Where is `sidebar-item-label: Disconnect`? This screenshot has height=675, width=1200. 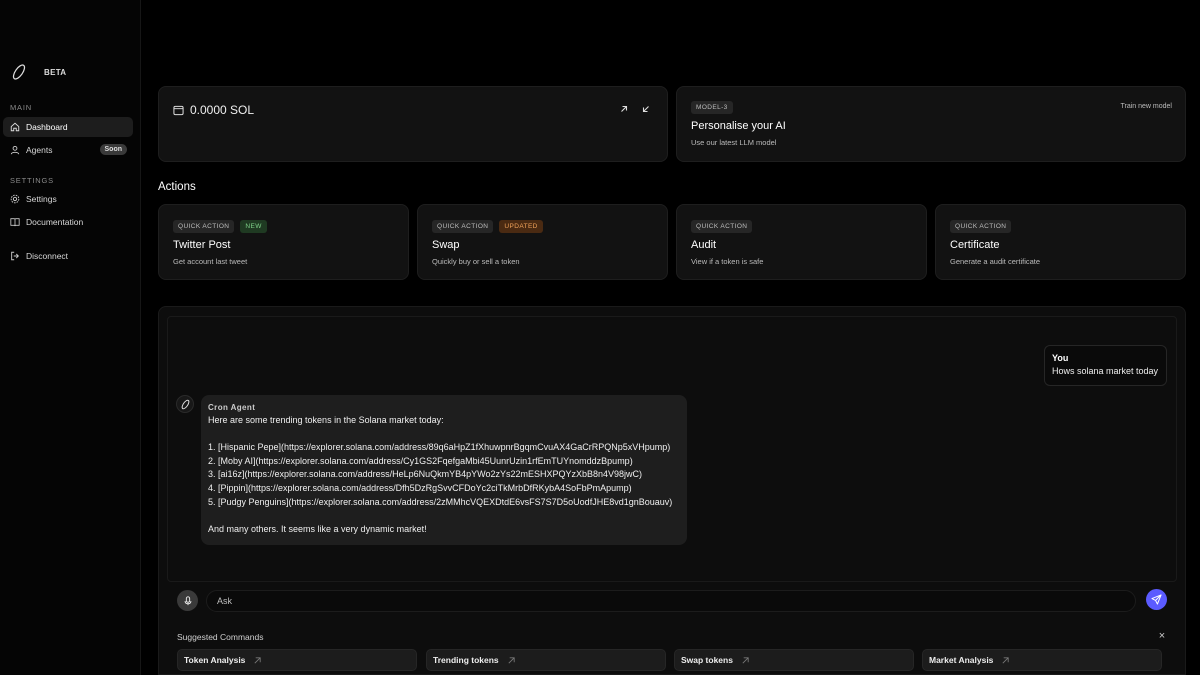 sidebar-item-label: Disconnect is located at coordinates (47, 256).